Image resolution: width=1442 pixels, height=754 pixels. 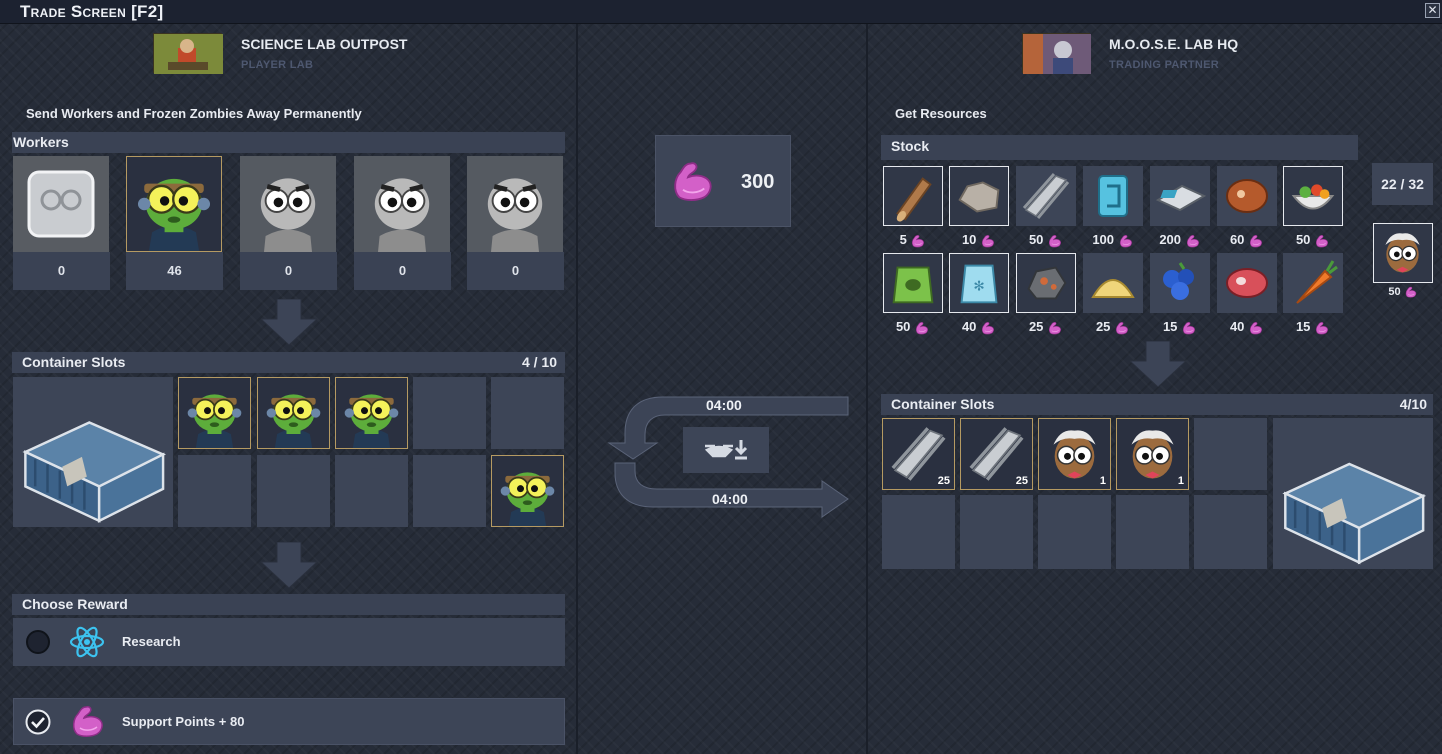 I want to click on stock-price: 15, so click(x=1313, y=328).